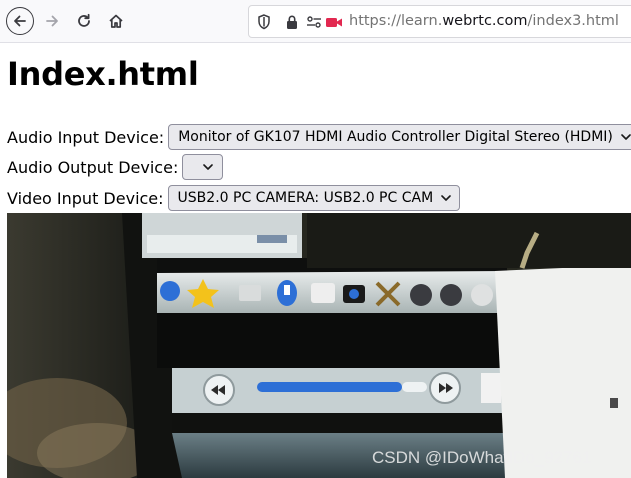  What do you see at coordinates (573, 21) in the screenshot?
I see `url-path: /index3.html` at bounding box center [573, 21].